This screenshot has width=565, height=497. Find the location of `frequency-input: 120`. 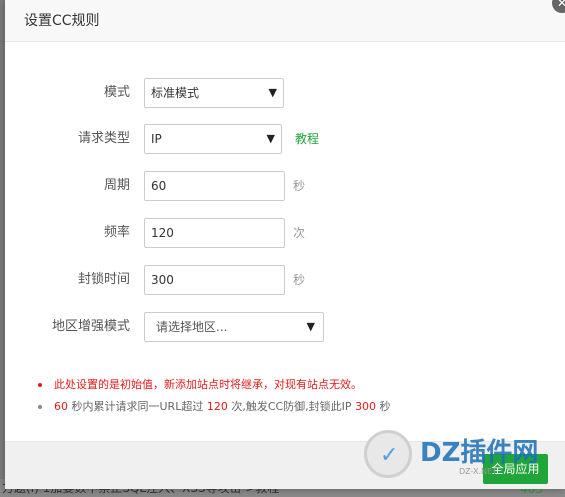

frequency-input: 120 is located at coordinates (214, 233).